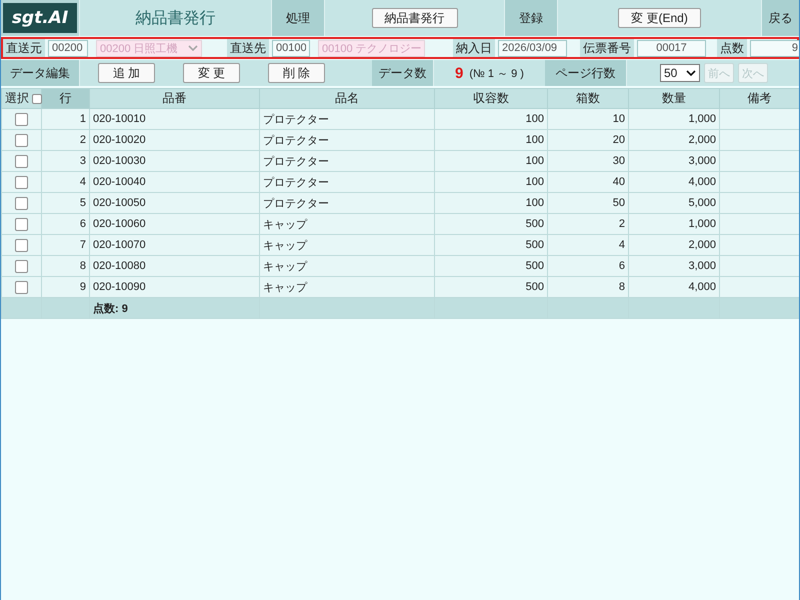  What do you see at coordinates (680, 73) in the screenshot?
I see `page-size-select: 50` at bounding box center [680, 73].